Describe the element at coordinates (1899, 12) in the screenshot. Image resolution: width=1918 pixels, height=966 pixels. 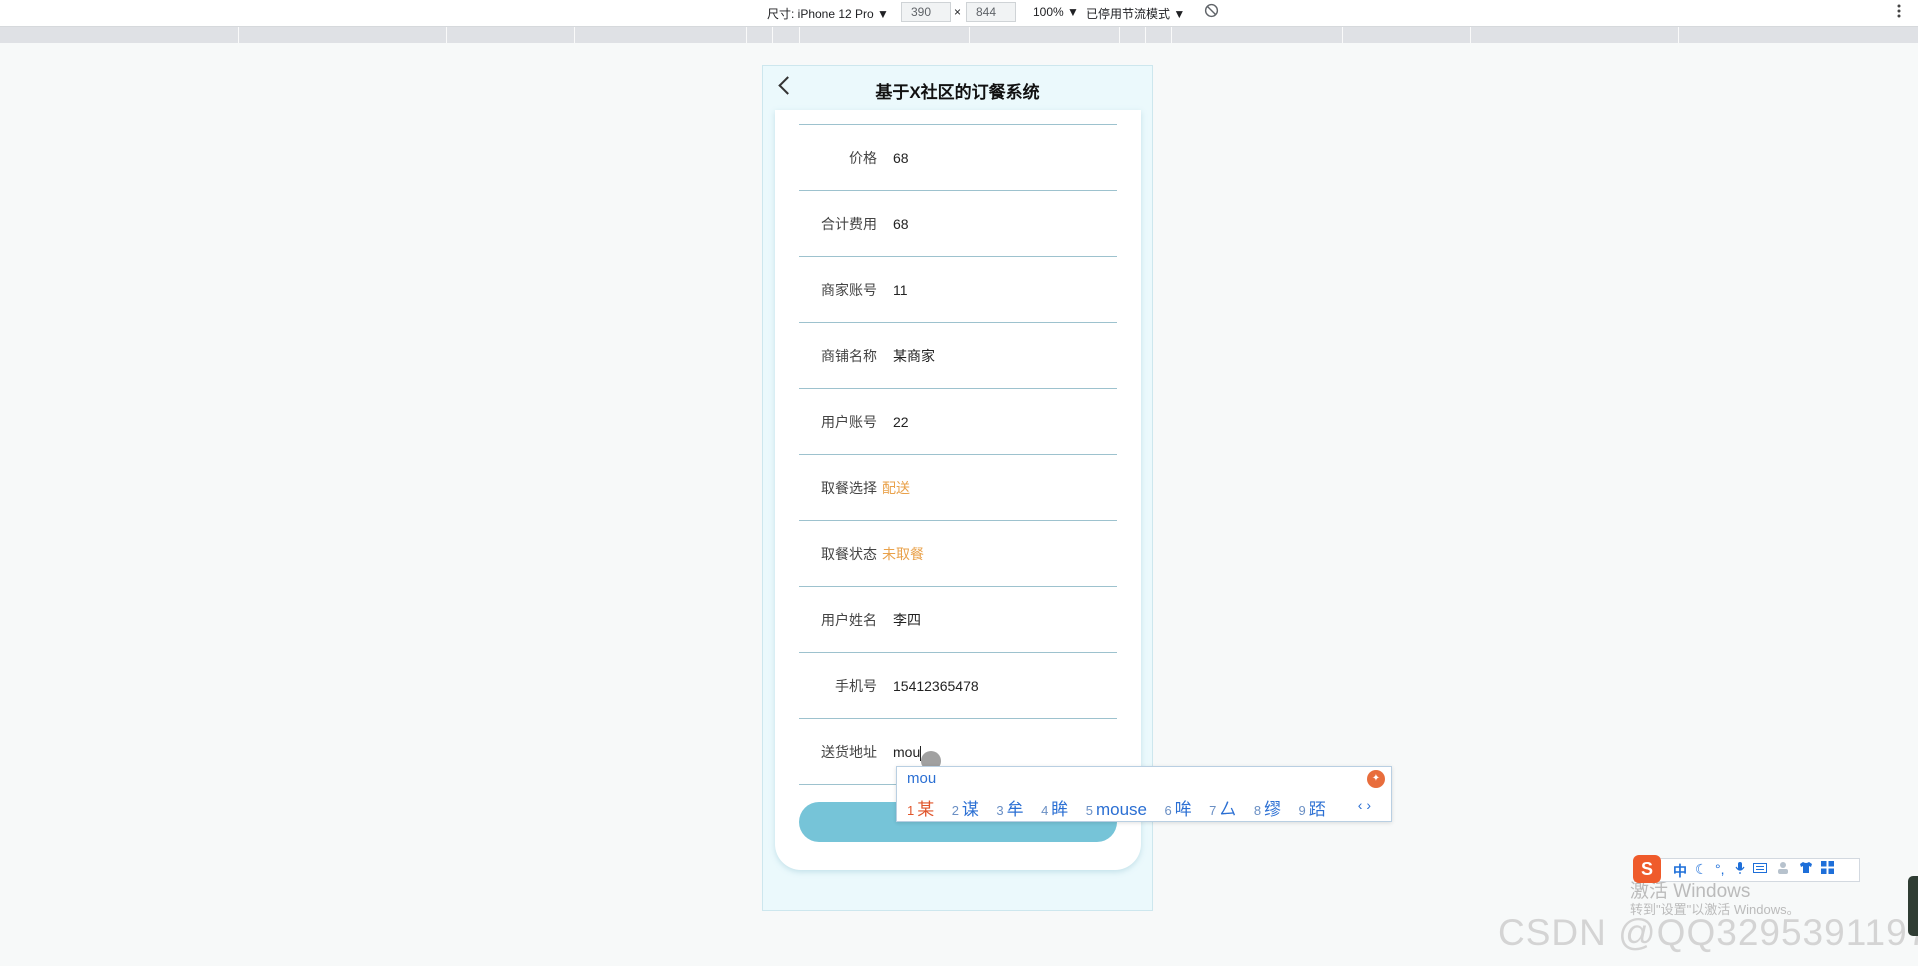
I see `more-vert-icon` at that location.